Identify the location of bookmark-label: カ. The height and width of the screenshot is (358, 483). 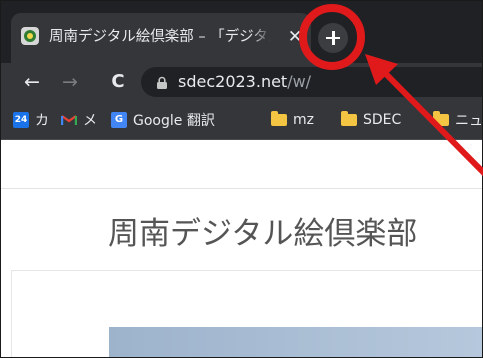
(42, 121).